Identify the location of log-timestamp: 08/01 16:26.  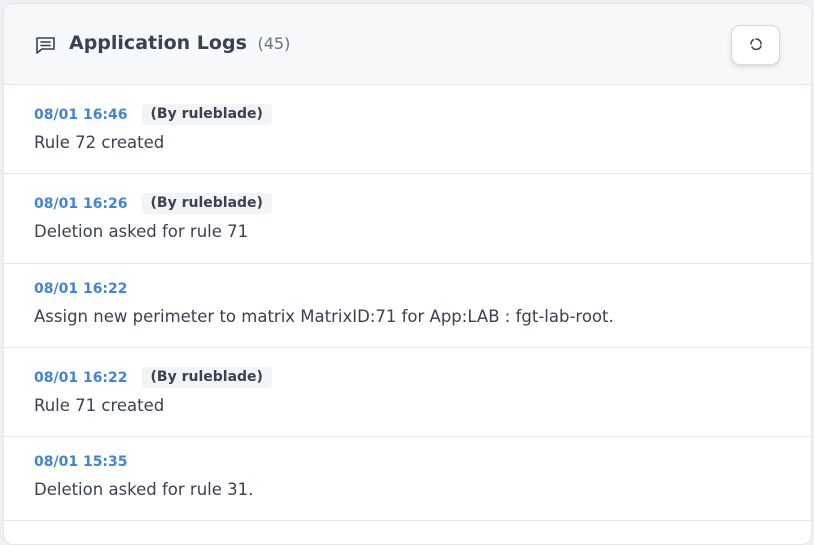
(81, 203).